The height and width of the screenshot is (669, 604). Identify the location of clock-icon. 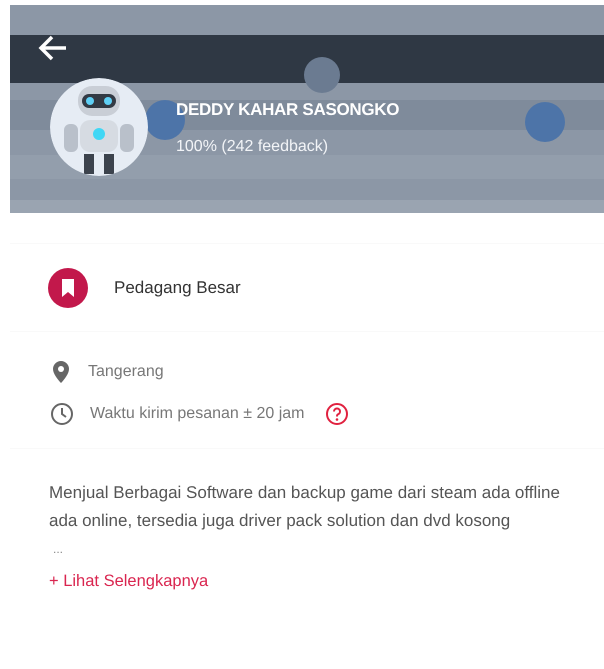
(62, 414).